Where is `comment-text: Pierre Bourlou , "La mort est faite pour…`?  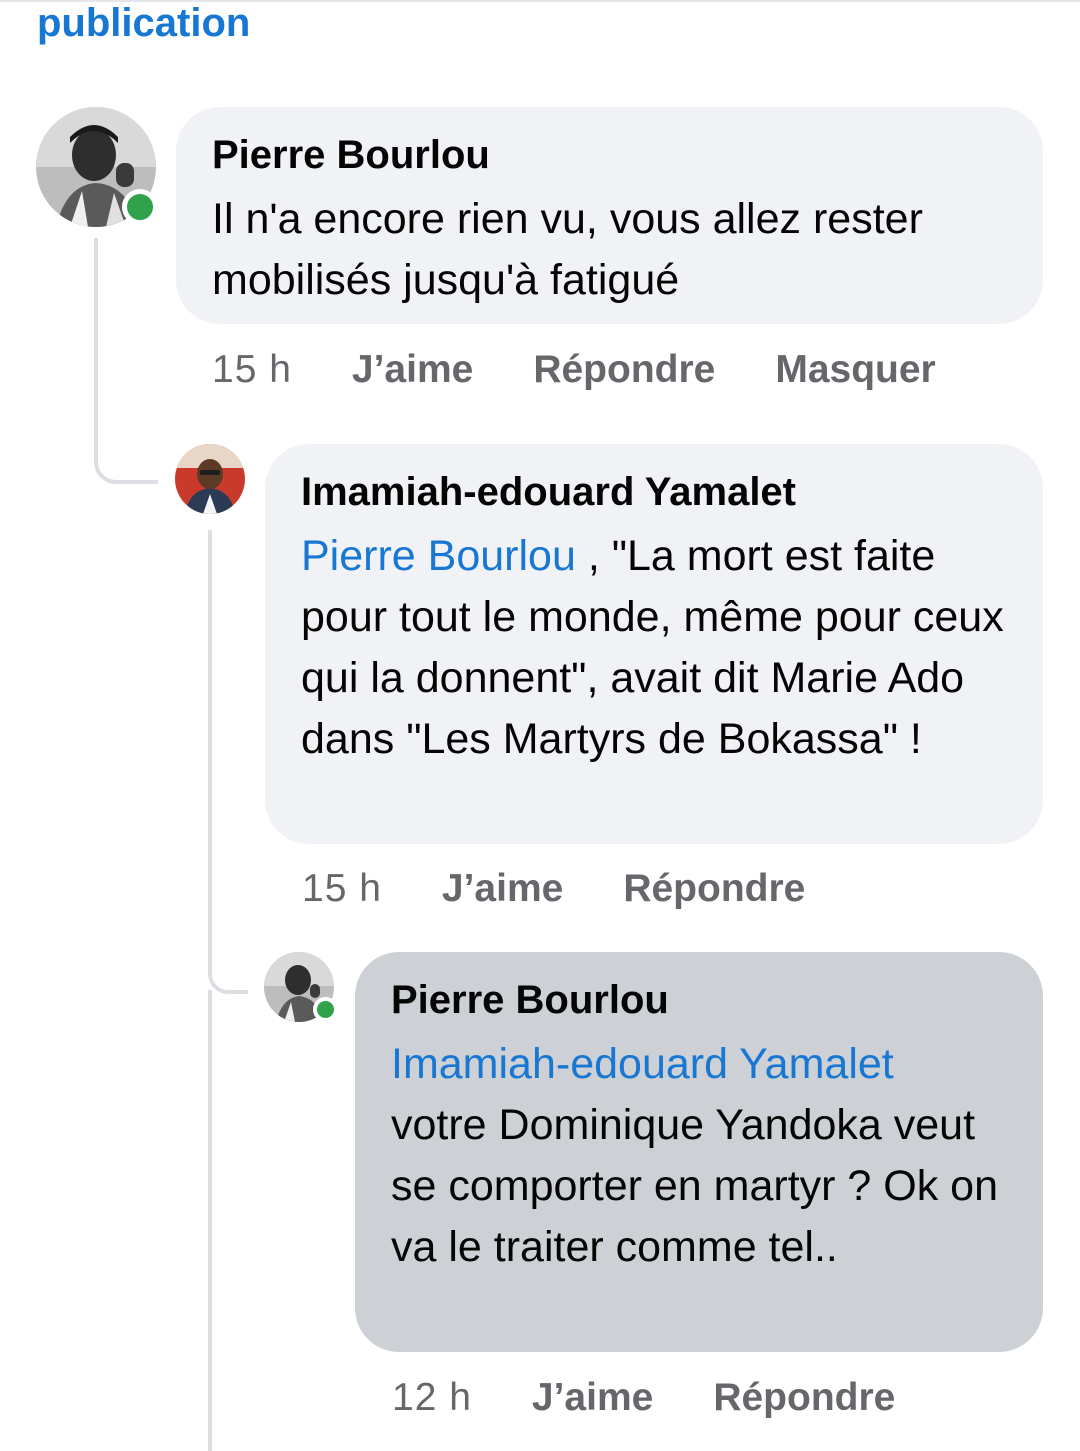 comment-text: Pierre Bourlou , "La mort est faite pour… is located at coordinates (657, 648).